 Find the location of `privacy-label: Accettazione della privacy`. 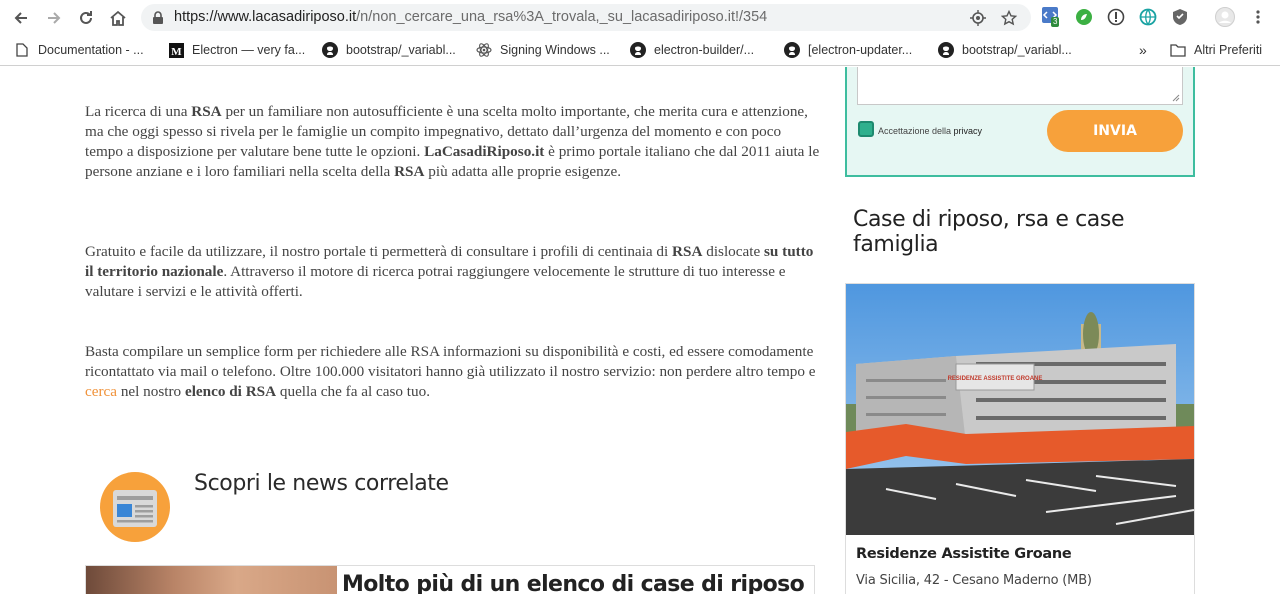

privacy-label: Accettazione della privacy is located at coordinates (930, 131).